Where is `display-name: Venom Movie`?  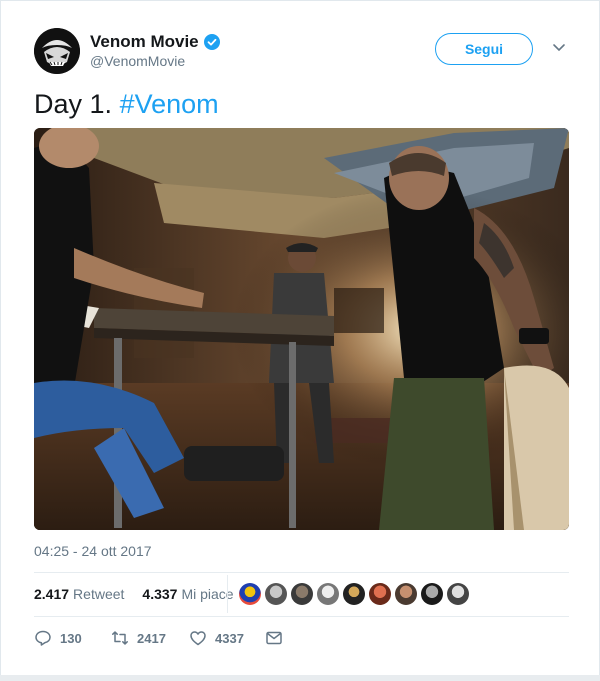
display-name: Venom Movie is located at coordinates (155, 42).